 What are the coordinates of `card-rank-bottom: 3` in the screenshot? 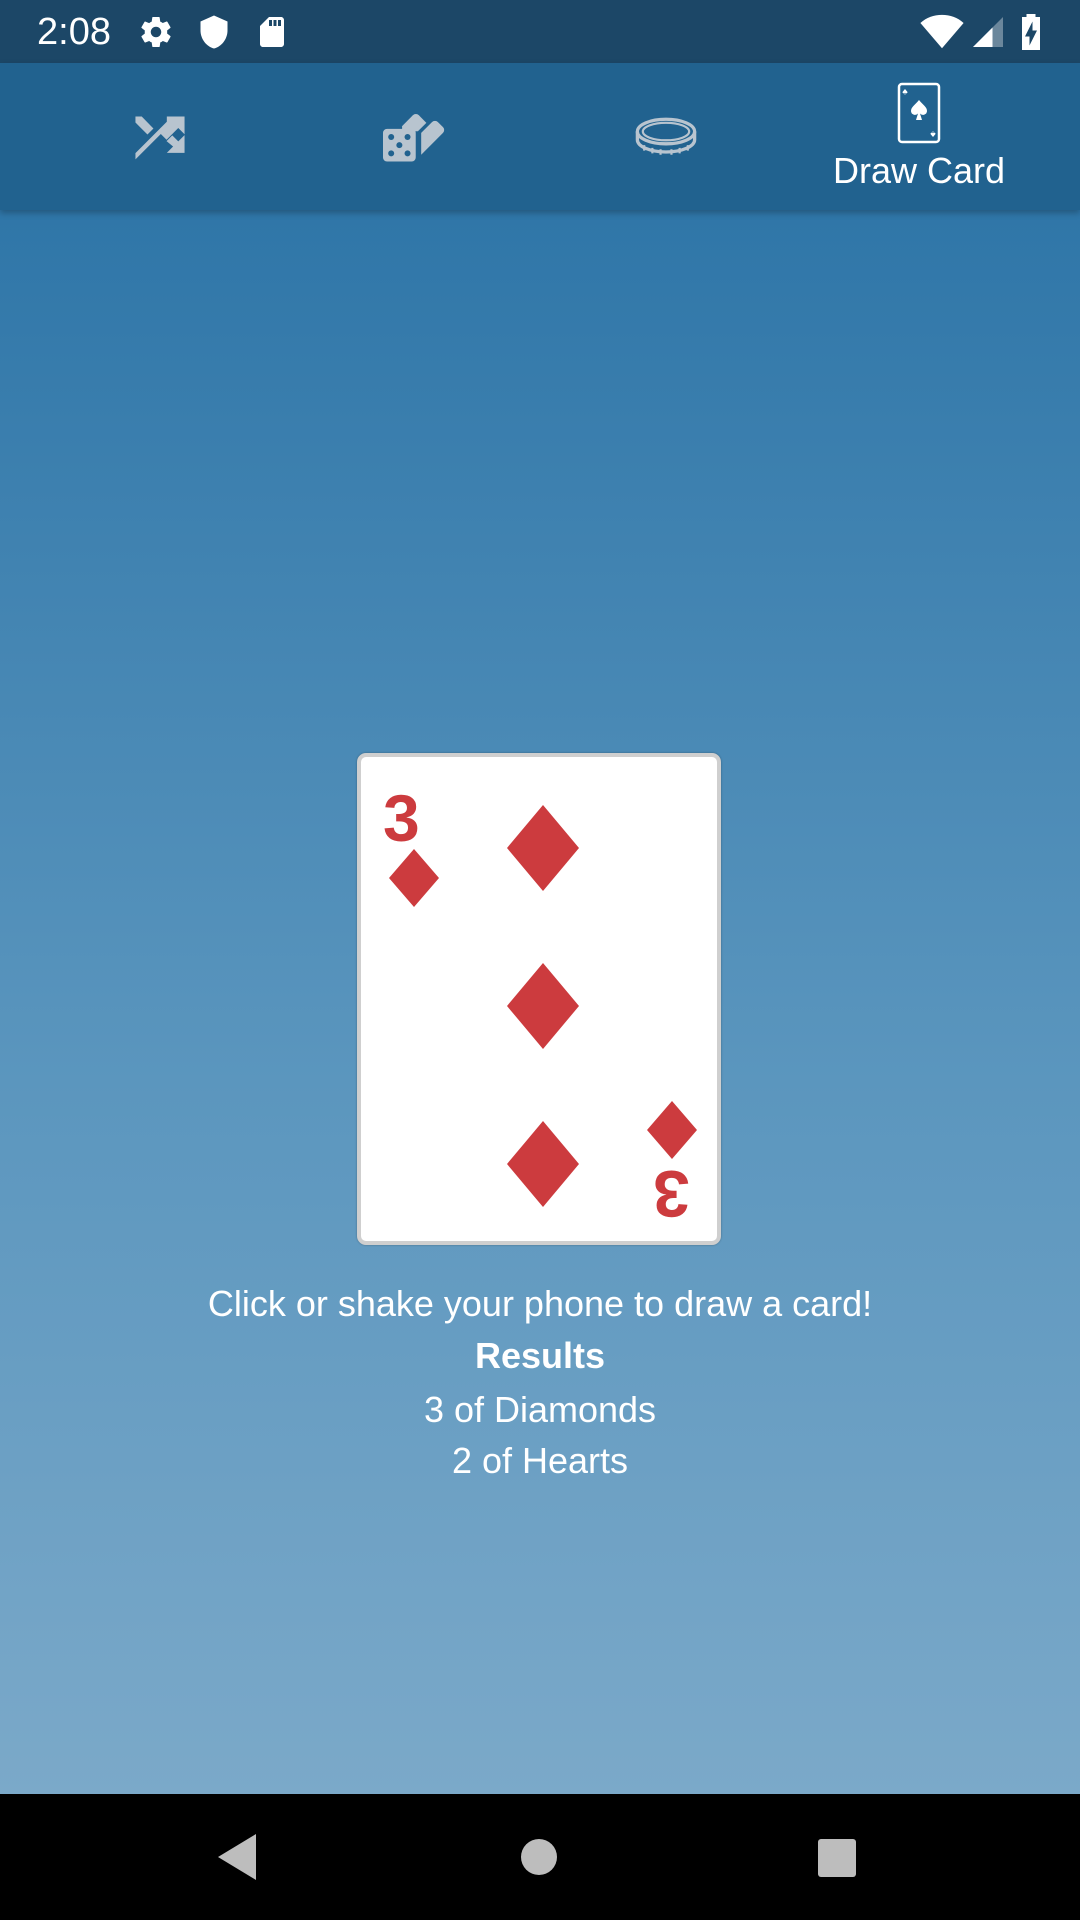 It's located at (671, 1194).